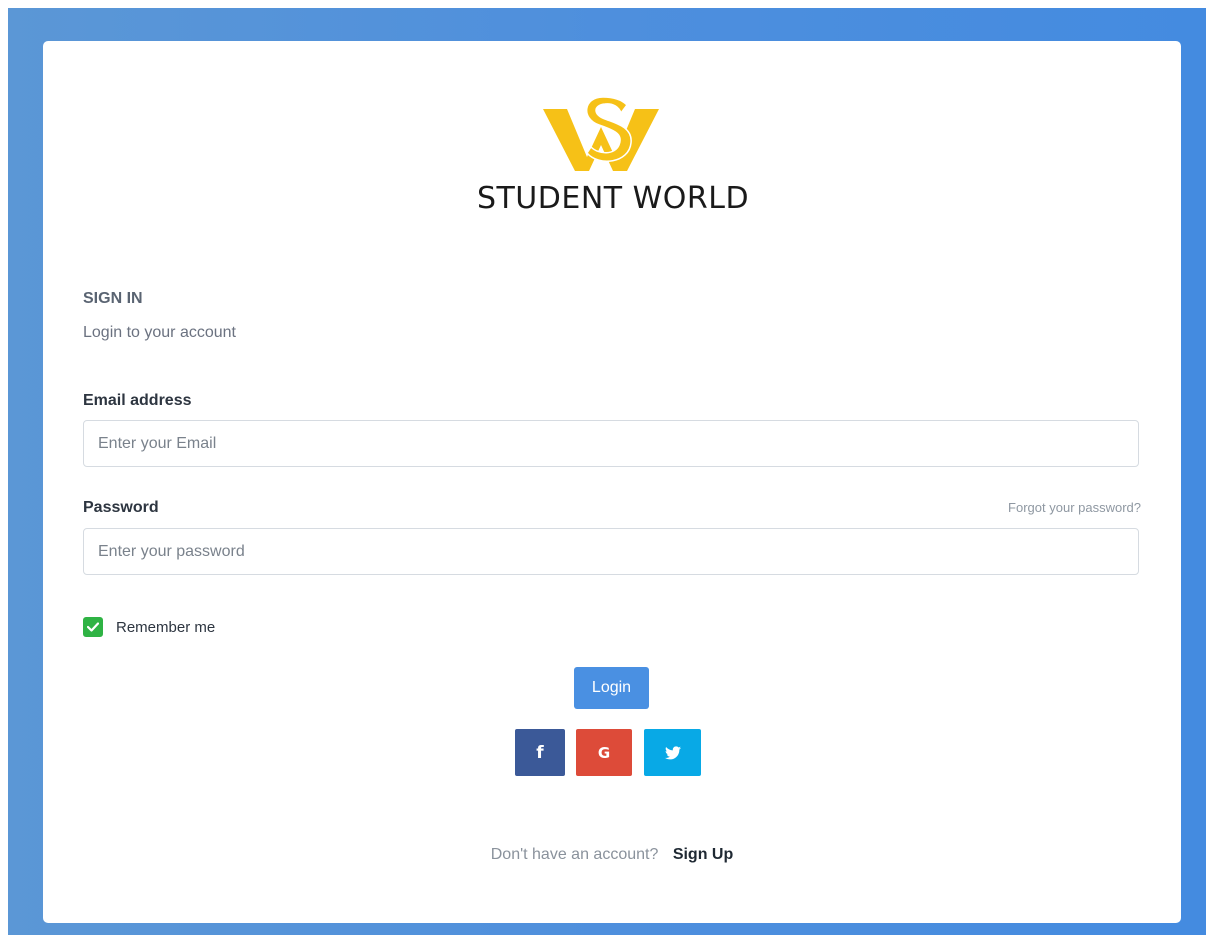 This screenshot has width=1206, height=935. I want to click on remember-checkbox, so click(93, 627).